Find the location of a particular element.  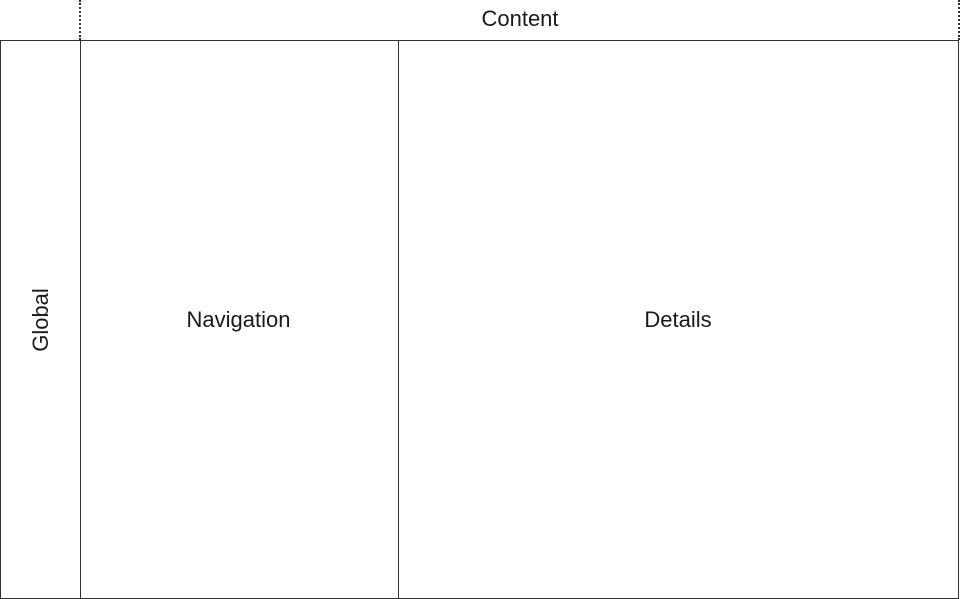

global-label: Global is located at coordinates (40, 319).